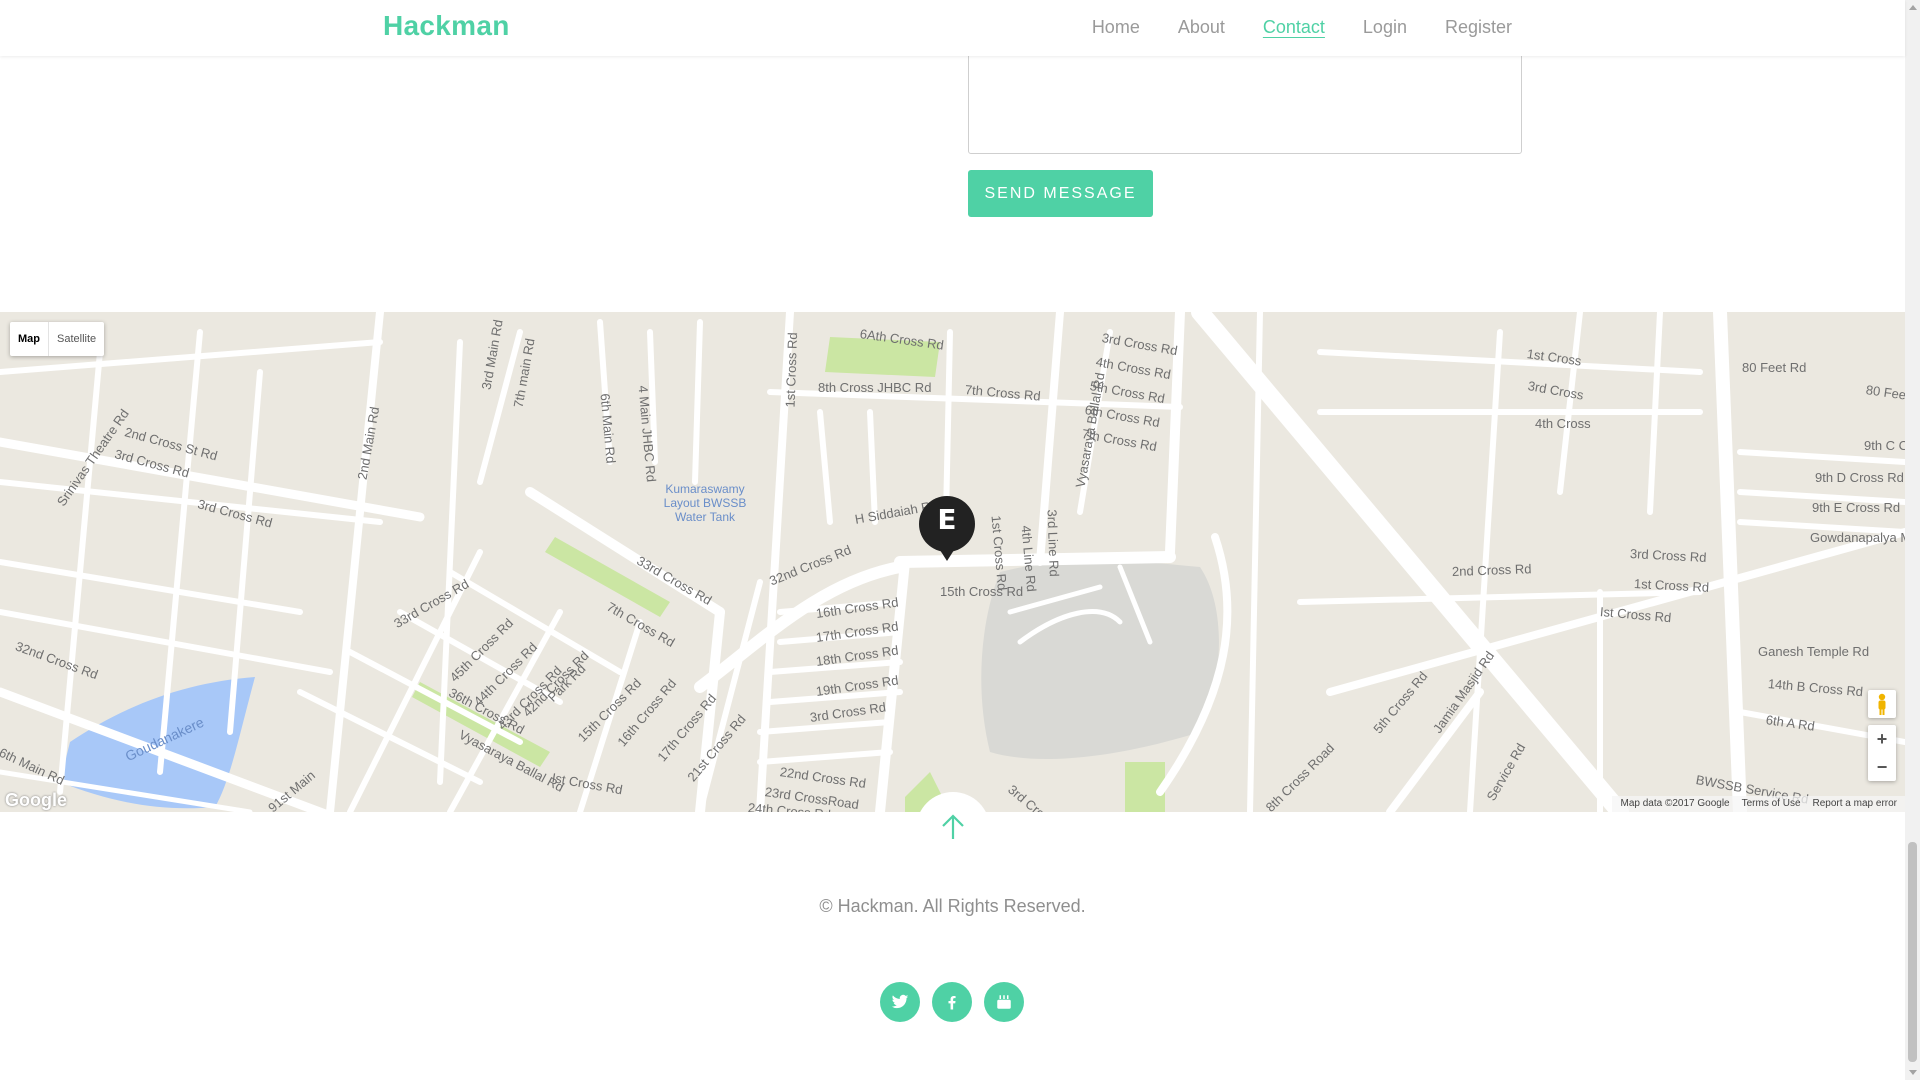 This screenshot has height=1080, width=1920. I want to click on street-label: 80 Feet Rd, so click(1774, 367).